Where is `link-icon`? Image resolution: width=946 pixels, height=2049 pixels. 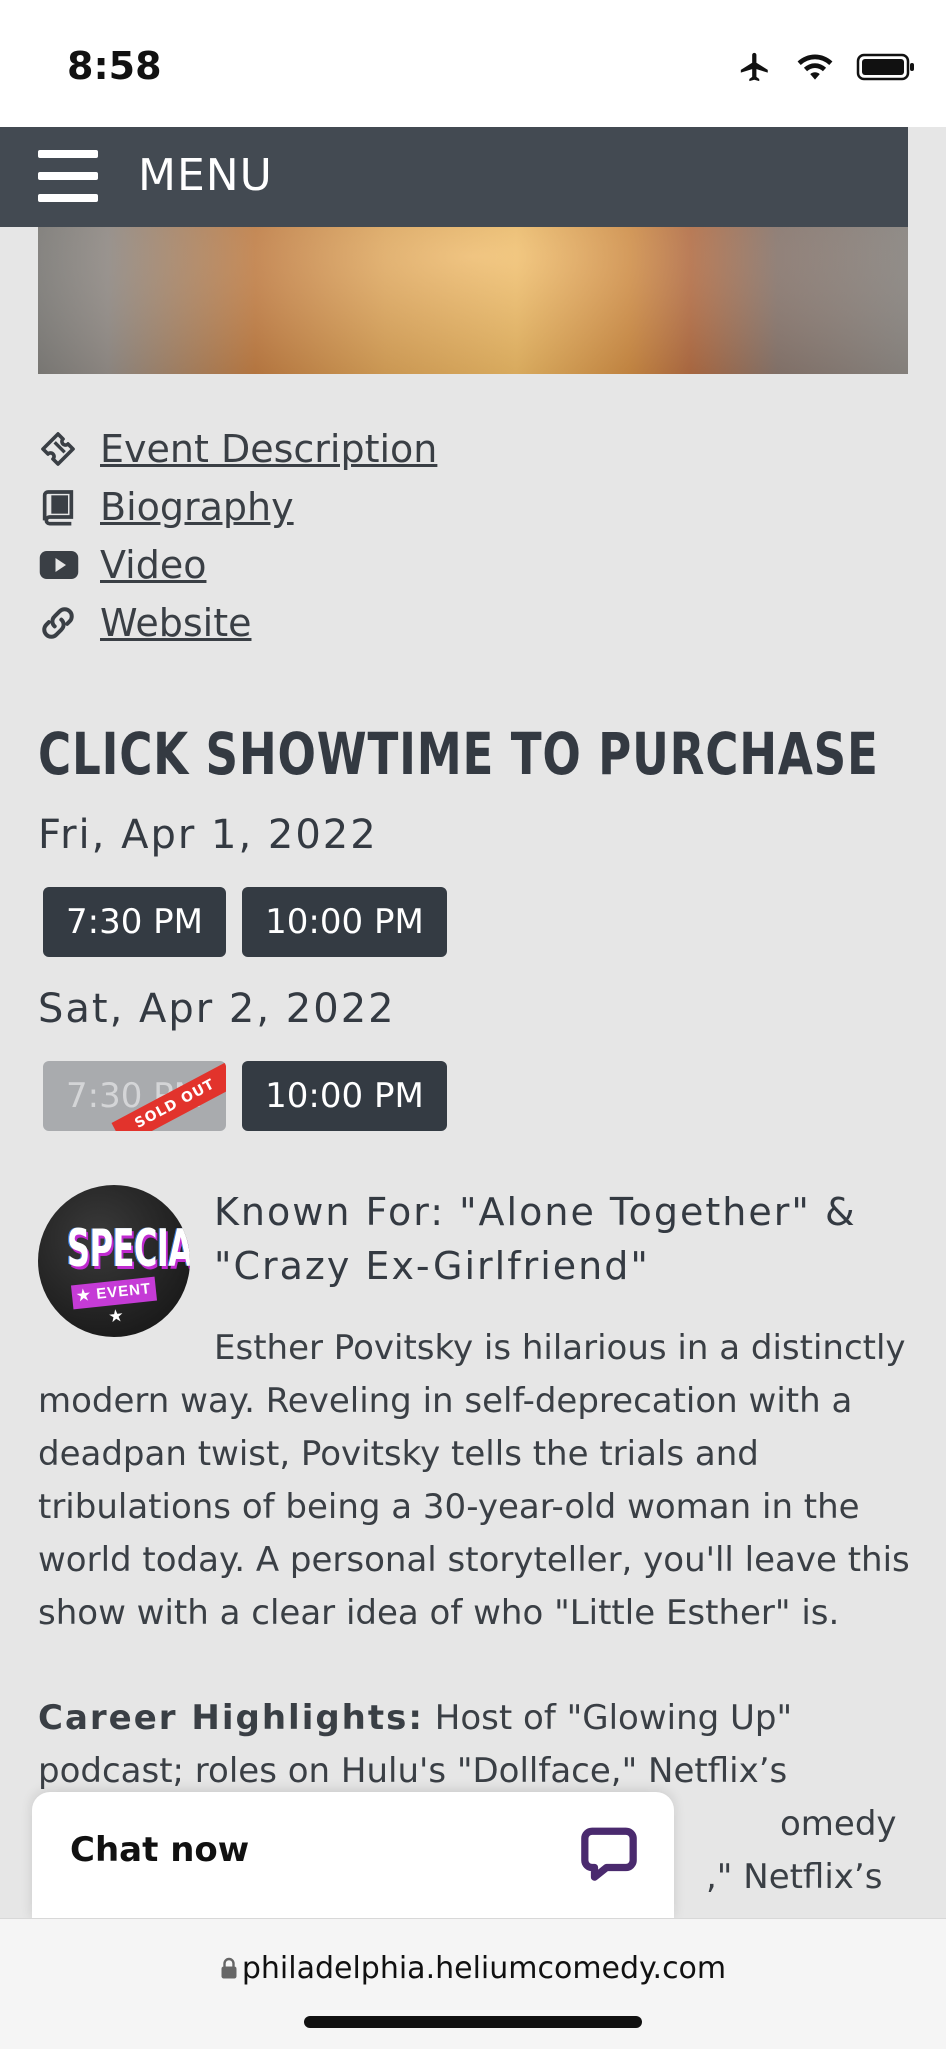
link-icon is located at coordinates (62, 623).